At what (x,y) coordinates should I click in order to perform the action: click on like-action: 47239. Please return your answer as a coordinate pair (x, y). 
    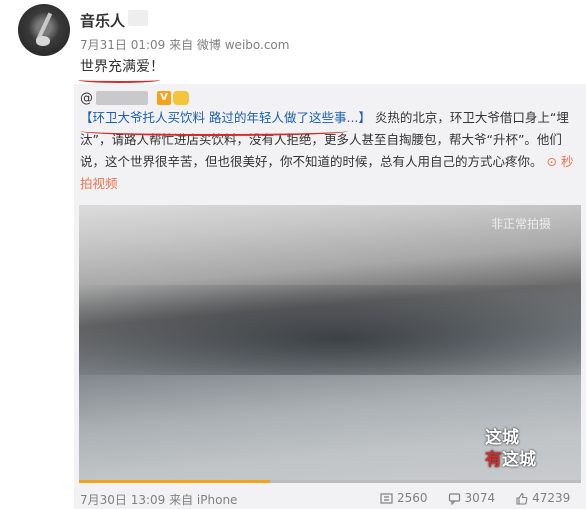
    Looking at the image, I should click on (542, 498).